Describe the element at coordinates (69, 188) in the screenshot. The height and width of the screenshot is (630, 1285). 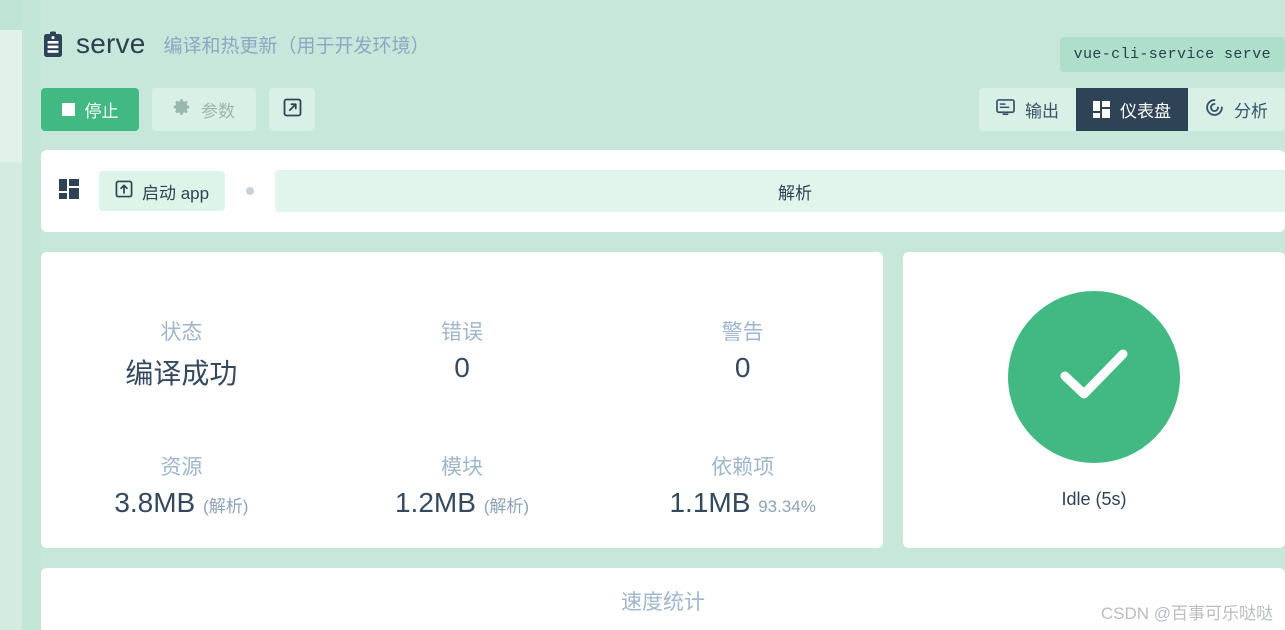
I see `dashboard-grid-icon-glyph` at that location.